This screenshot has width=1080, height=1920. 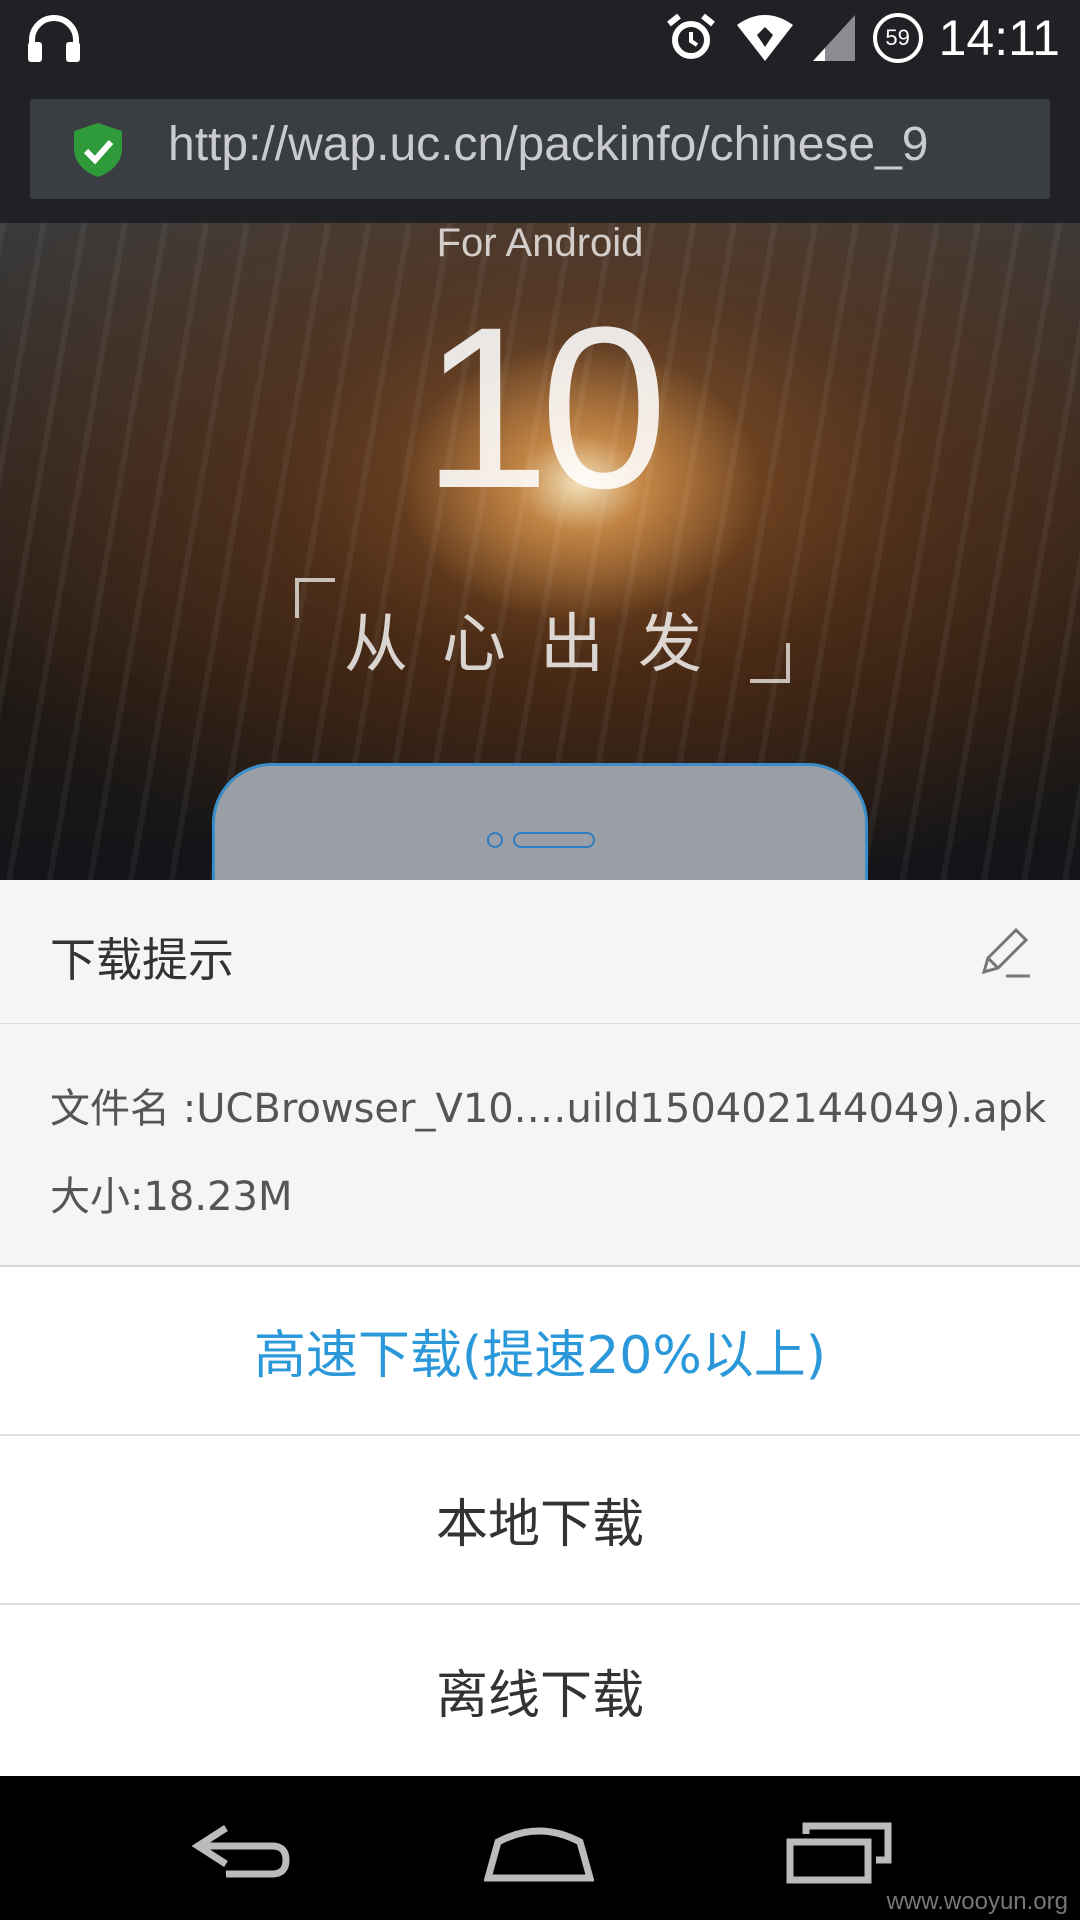 What do you see at coordinates (764, 38) in the screenshot?
I see `wifi-icon` at bounding box center [764, 38].